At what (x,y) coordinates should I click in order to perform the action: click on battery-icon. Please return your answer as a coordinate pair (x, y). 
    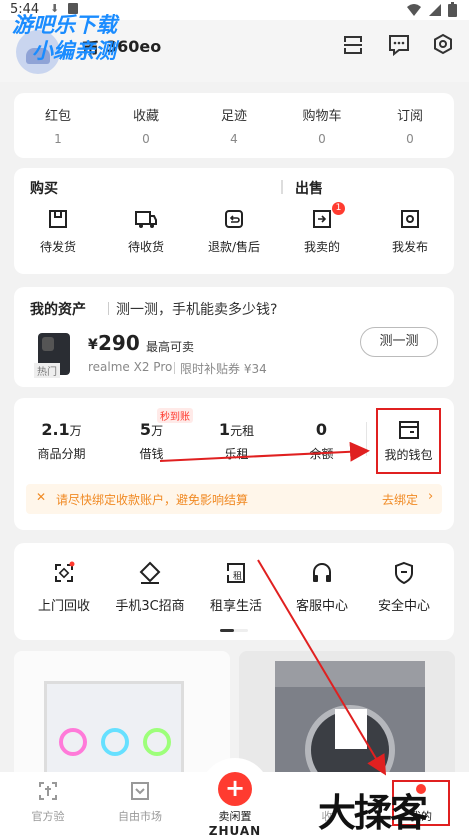
    Looking at the image, I should click on (452, 9).